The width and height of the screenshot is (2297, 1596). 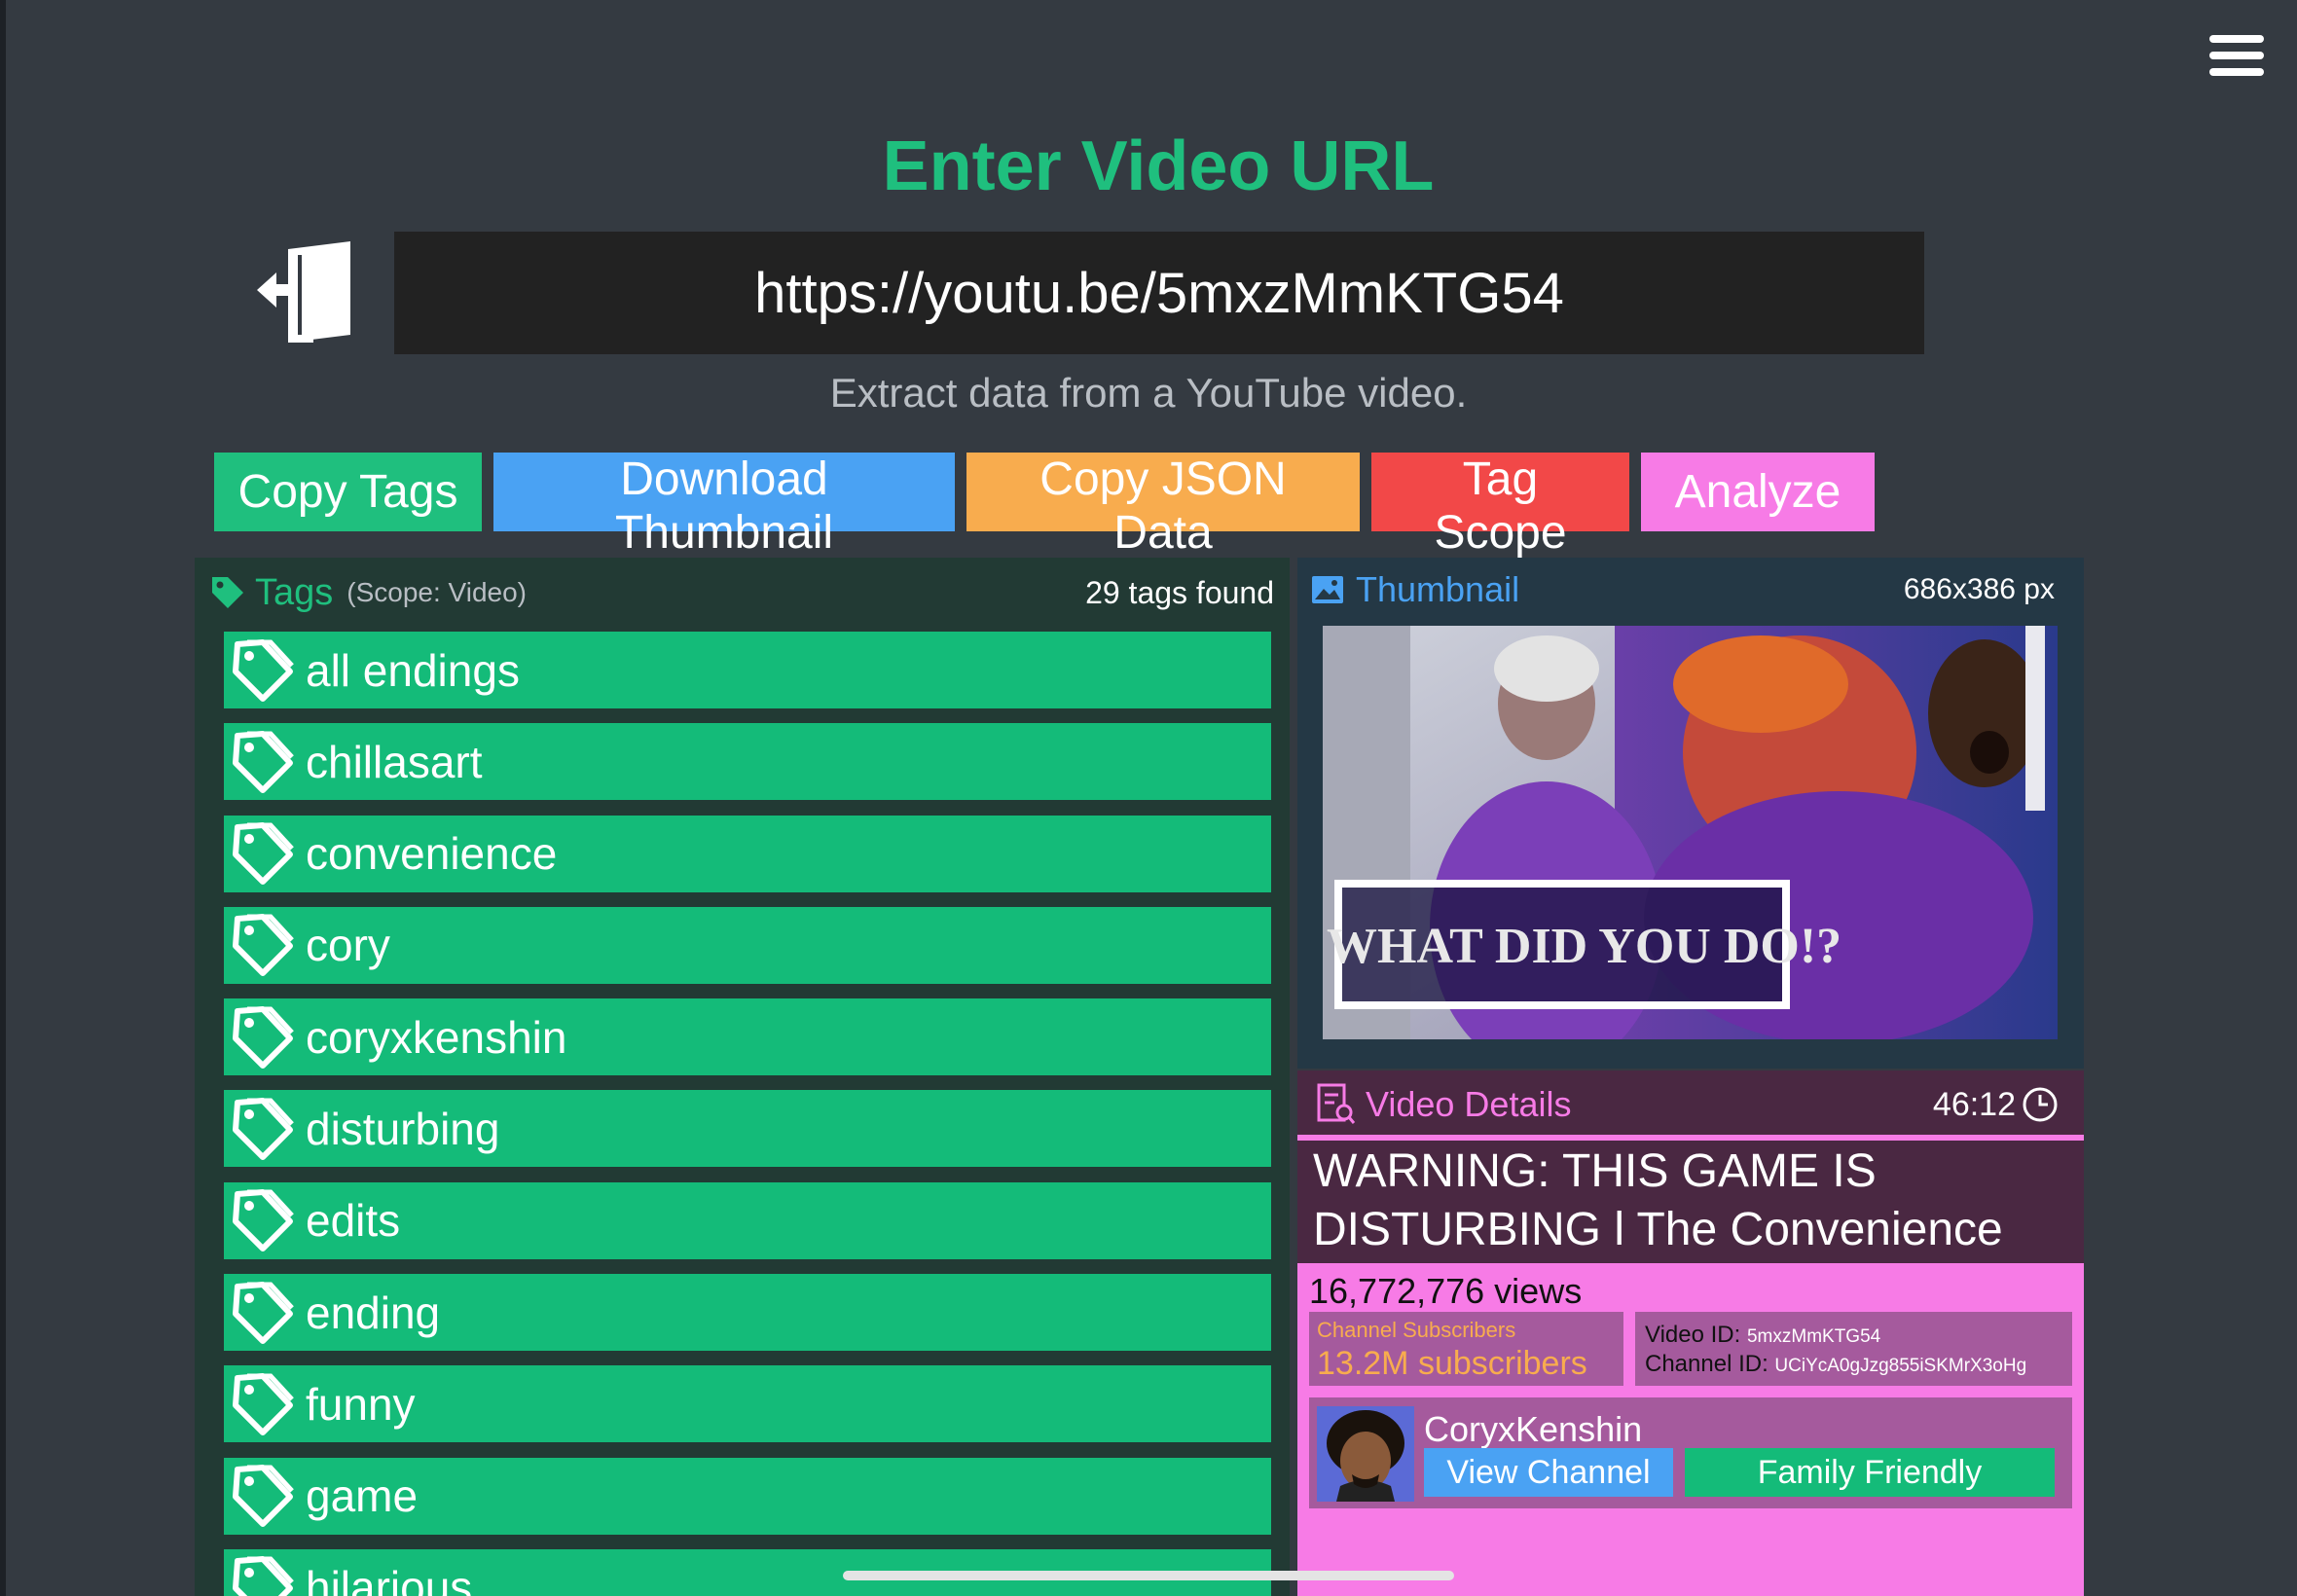 What do you see at coordinates (1690, 1138) in the screenshot?
I see `divider` at bounding box center [1690, 1138].